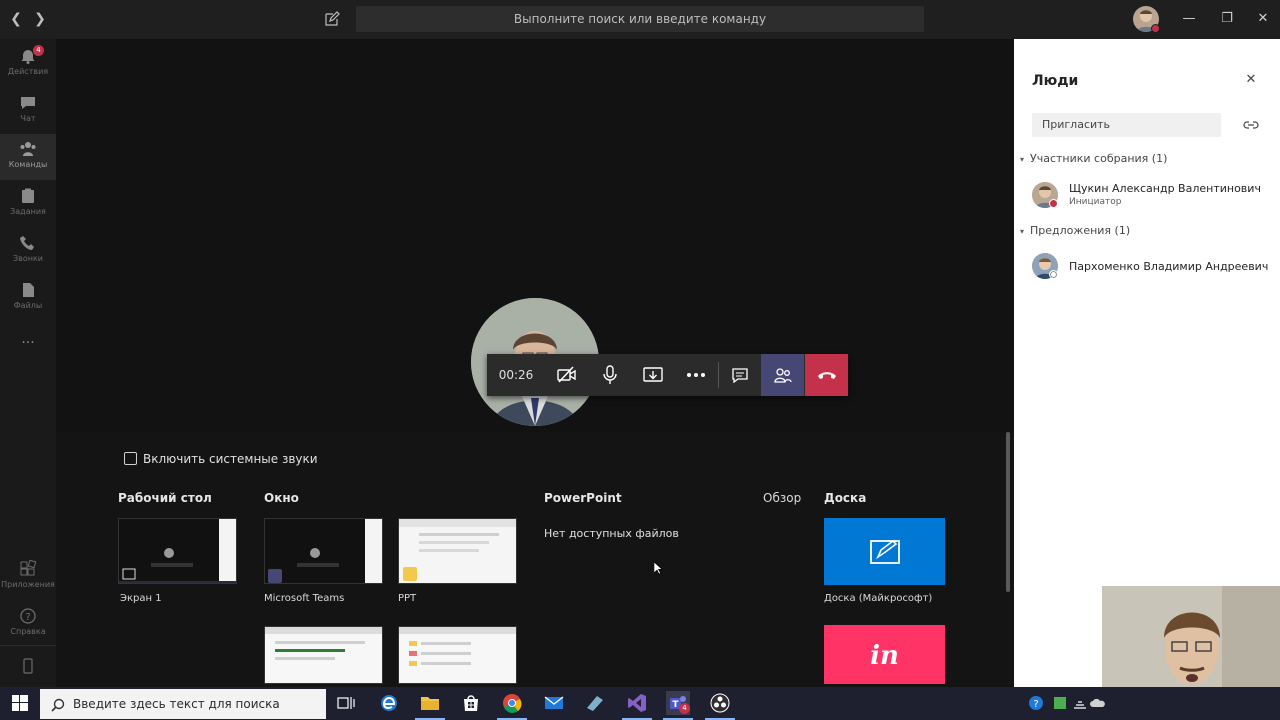  Describe the element at coordinates (1126, 125) in the screenshot. I see `invite-input: Пригласить` at that location.